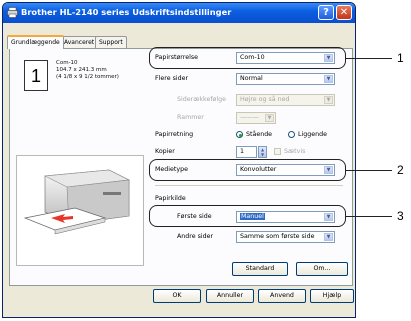 Image resolution: width=411 pixels, height=321 pixels. What do you see at coordinates (177, 296) in the screenshot?
I see `ok-button: OK` at bounding box center [177, 296].